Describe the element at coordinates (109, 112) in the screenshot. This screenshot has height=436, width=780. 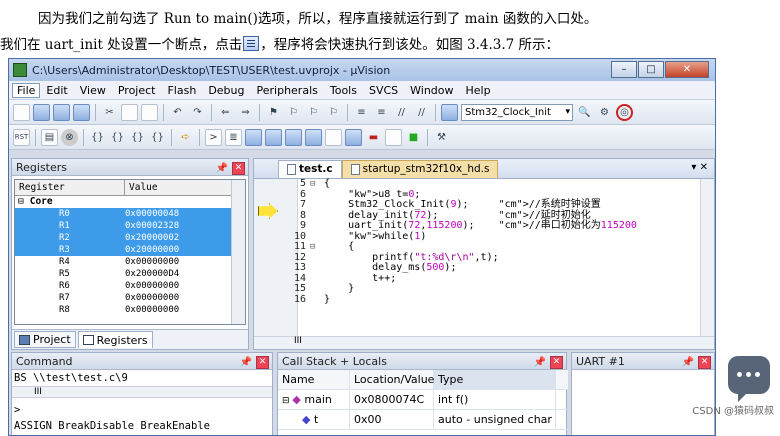
I see `cut-icon: ✂` at that location.